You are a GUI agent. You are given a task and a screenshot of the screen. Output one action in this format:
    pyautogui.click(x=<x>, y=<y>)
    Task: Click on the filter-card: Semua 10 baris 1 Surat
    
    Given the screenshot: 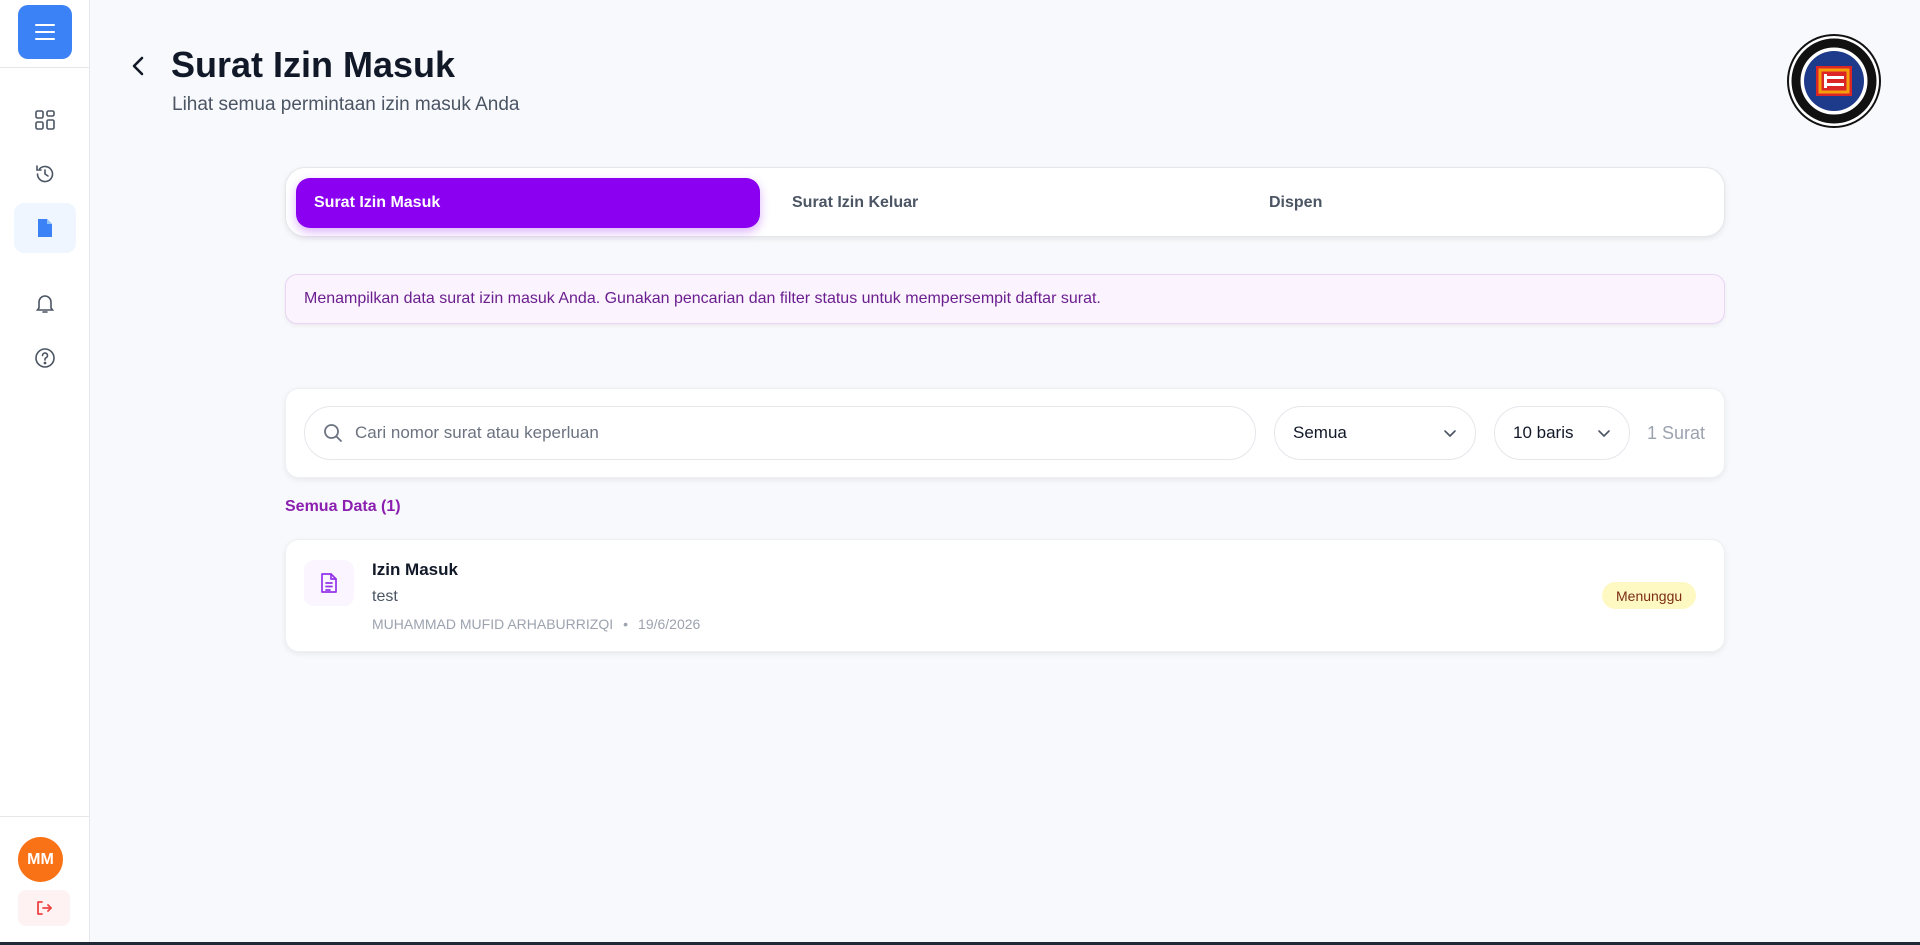 What is the action you would take?
    pyautogui.click(x=1005, y=433)
    